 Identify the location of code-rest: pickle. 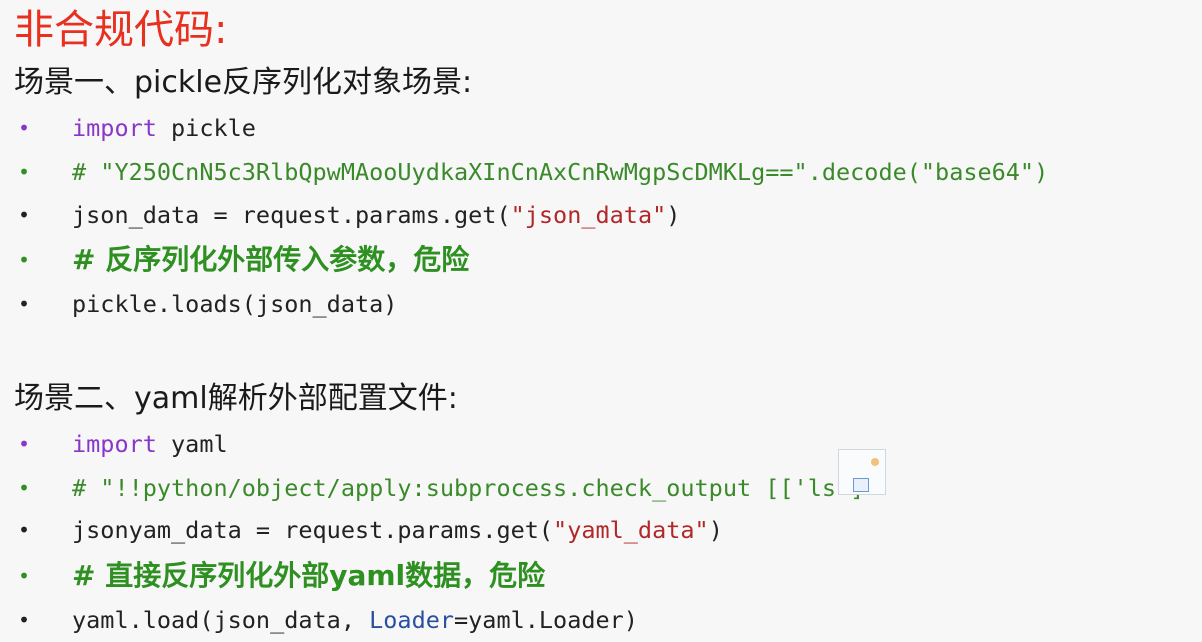
(206, 128).